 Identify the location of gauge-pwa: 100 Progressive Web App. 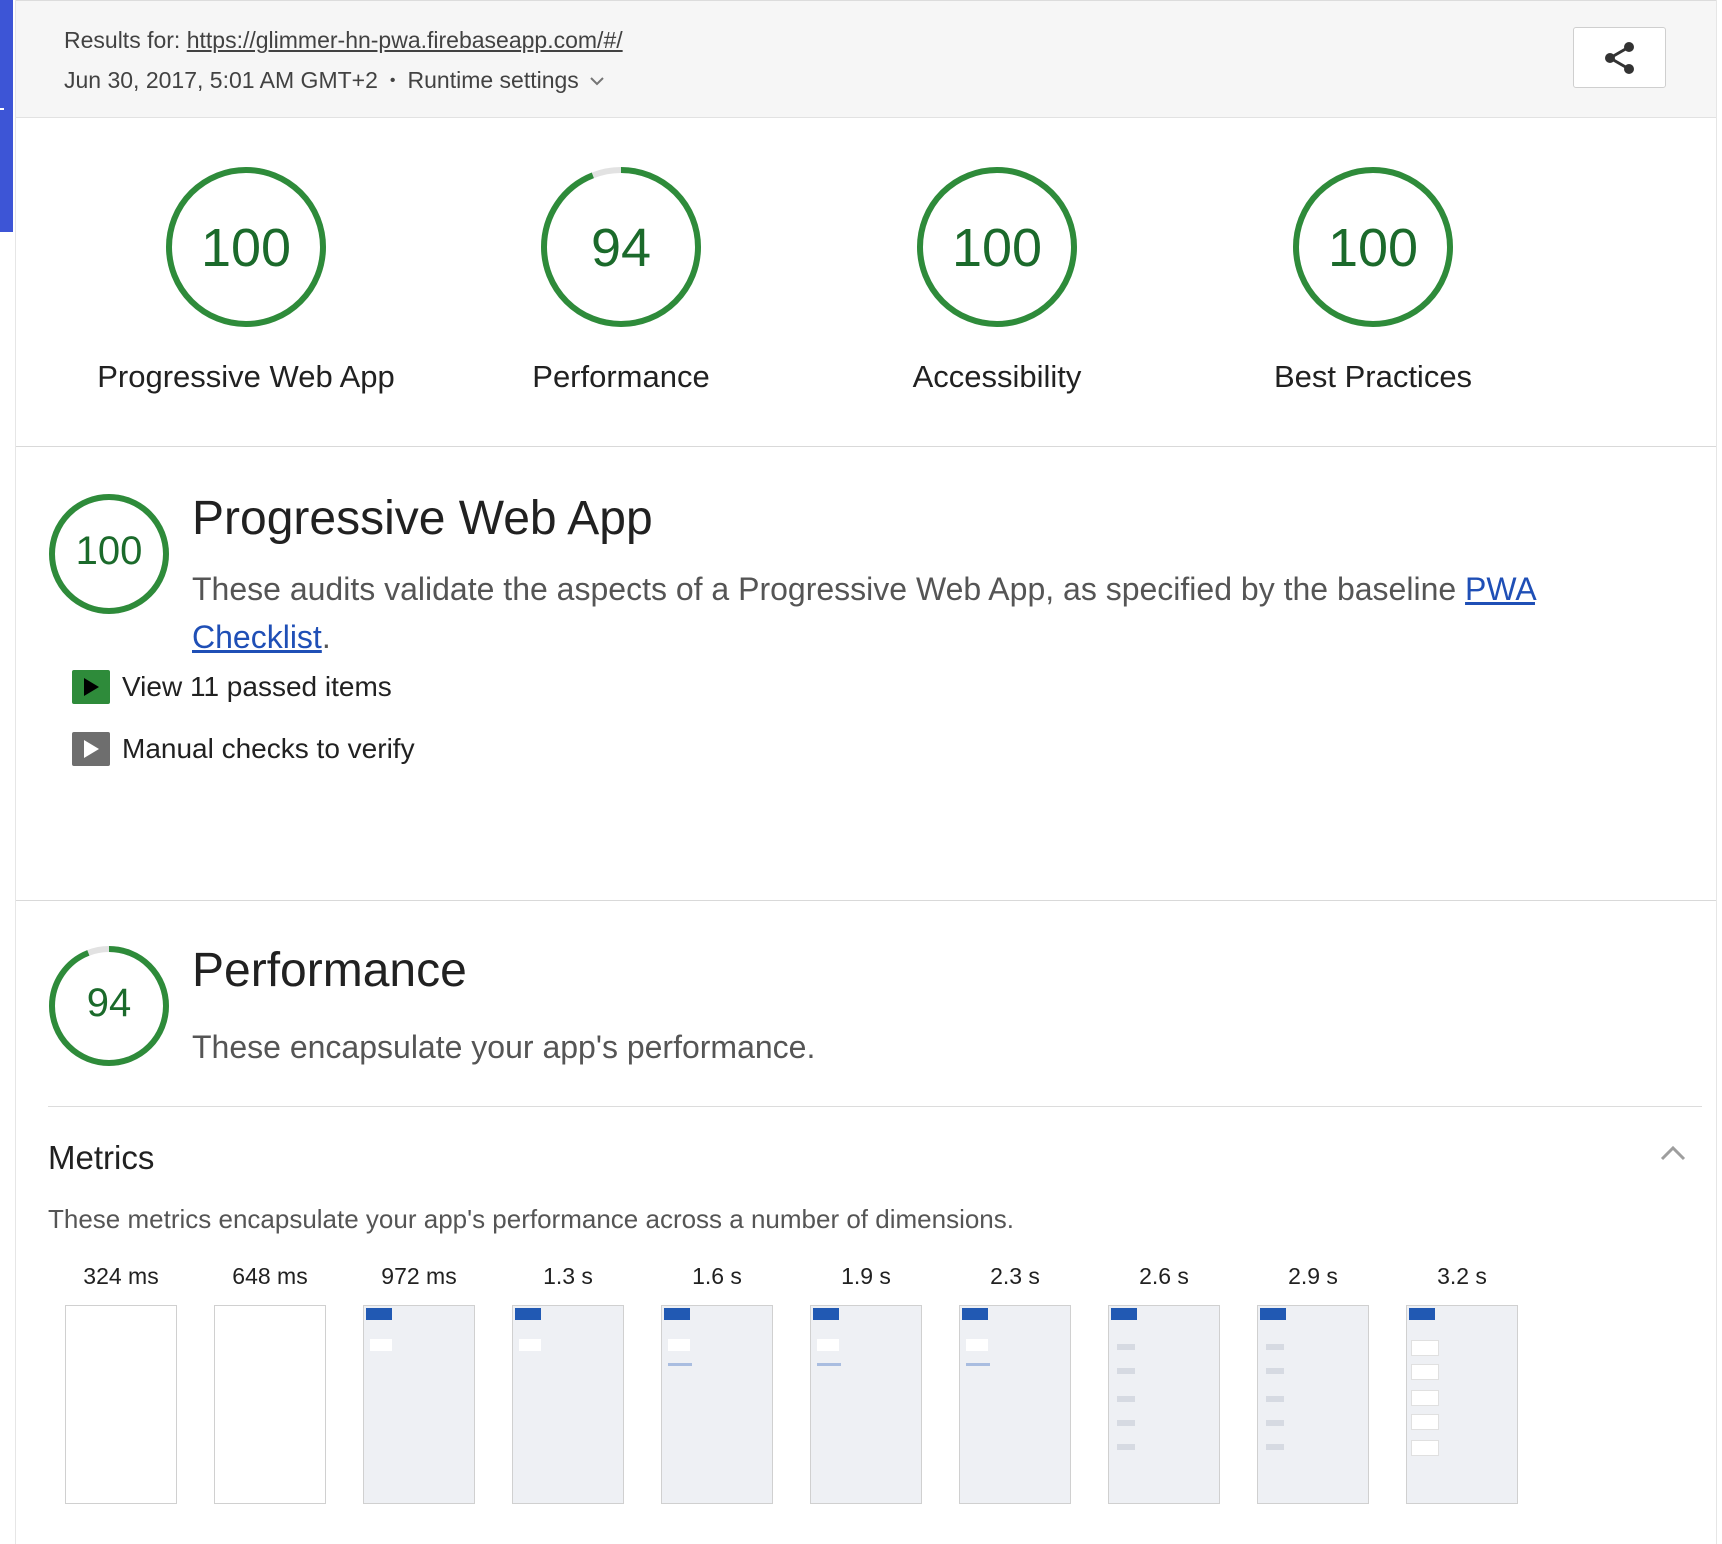
(246, 280).